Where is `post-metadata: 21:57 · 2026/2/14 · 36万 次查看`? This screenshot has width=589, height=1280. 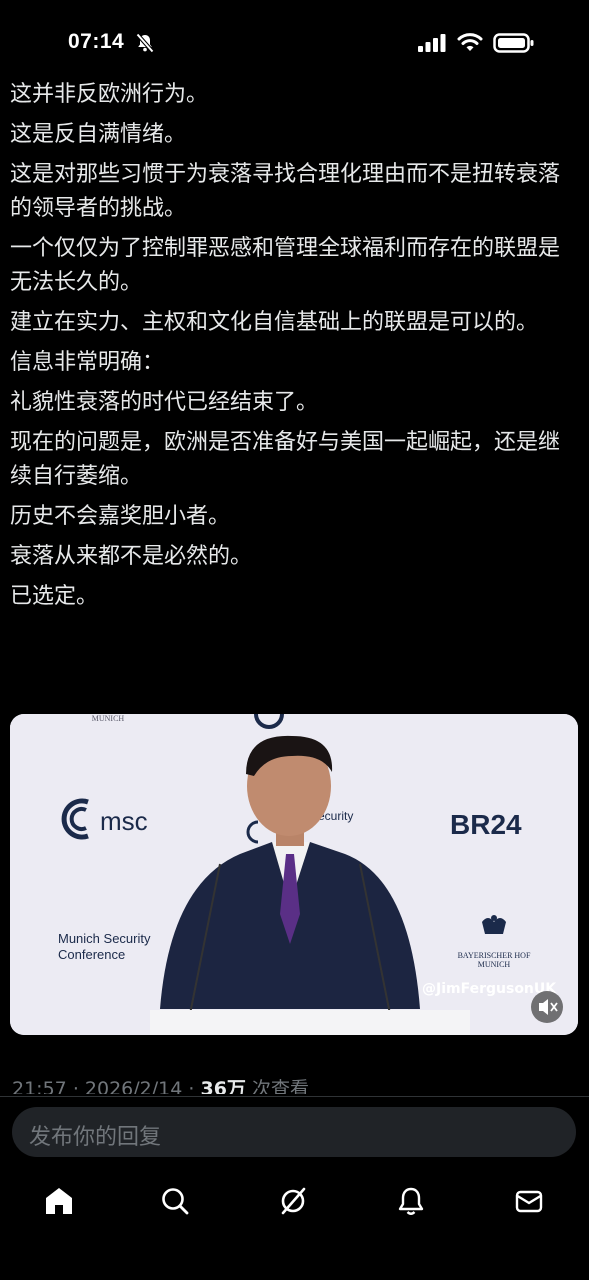 post-metadata: 21:57 · 2026/2/14 · 36万 次查看 is located at coordinates (160, 1084).